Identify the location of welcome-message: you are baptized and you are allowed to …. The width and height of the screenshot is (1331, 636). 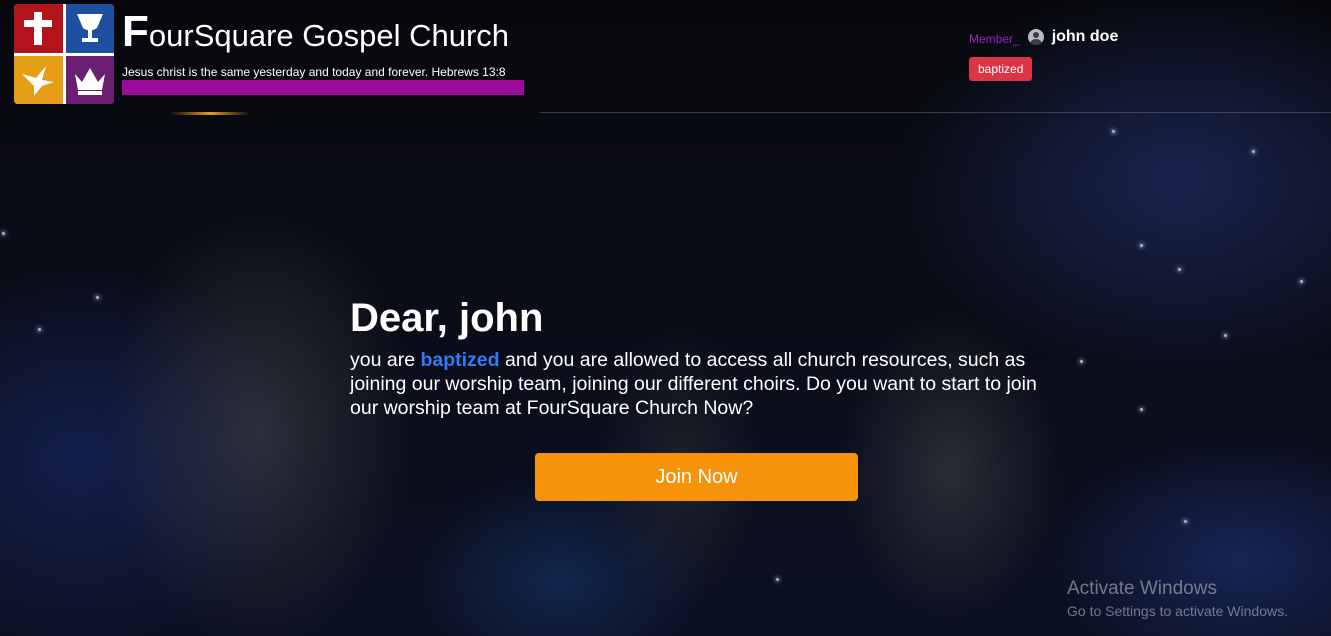
(700, 384).